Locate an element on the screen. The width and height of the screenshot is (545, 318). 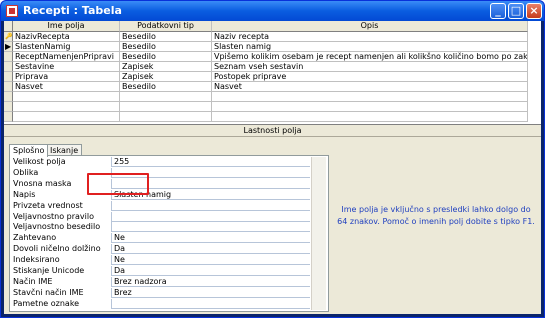
property-row: Velikost polja 255 is located at coordinates (160, 162).